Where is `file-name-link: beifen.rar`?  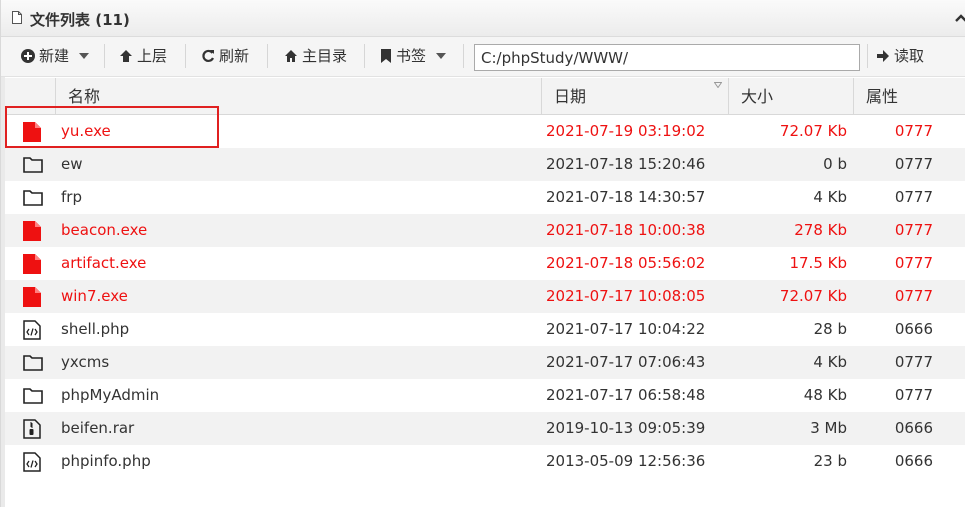
file-name-link: beifen.rar is located at coordinates (97, 428).